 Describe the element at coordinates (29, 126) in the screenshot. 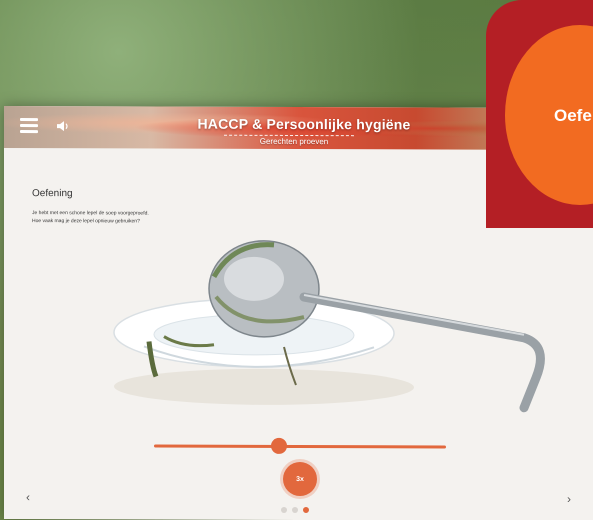

I see `menu-icon` at that location.